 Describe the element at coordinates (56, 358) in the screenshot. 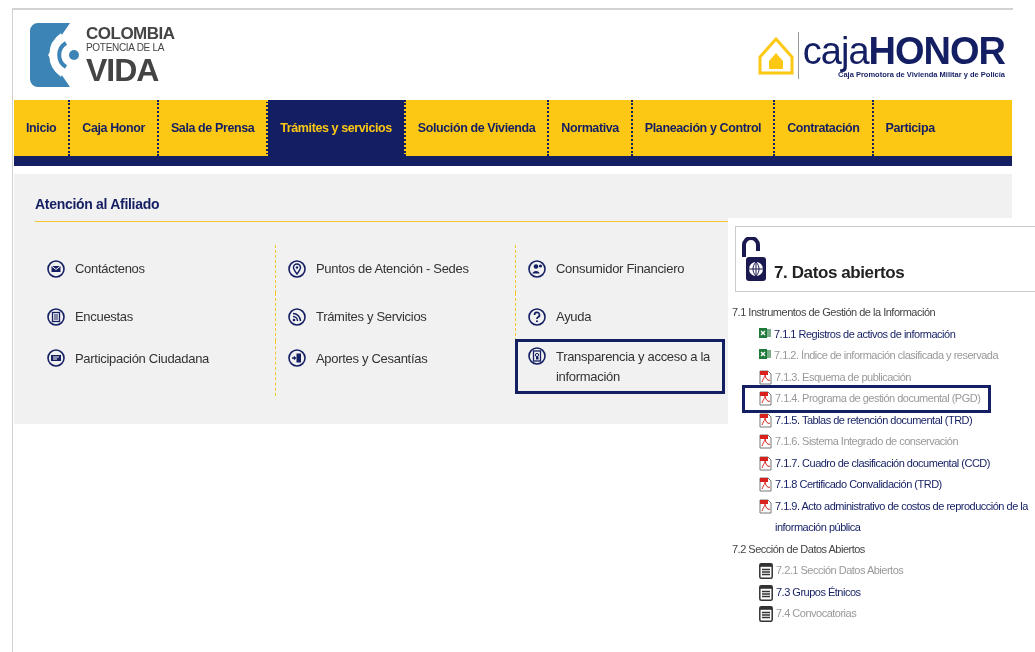

I see `chat-icon` at that location.